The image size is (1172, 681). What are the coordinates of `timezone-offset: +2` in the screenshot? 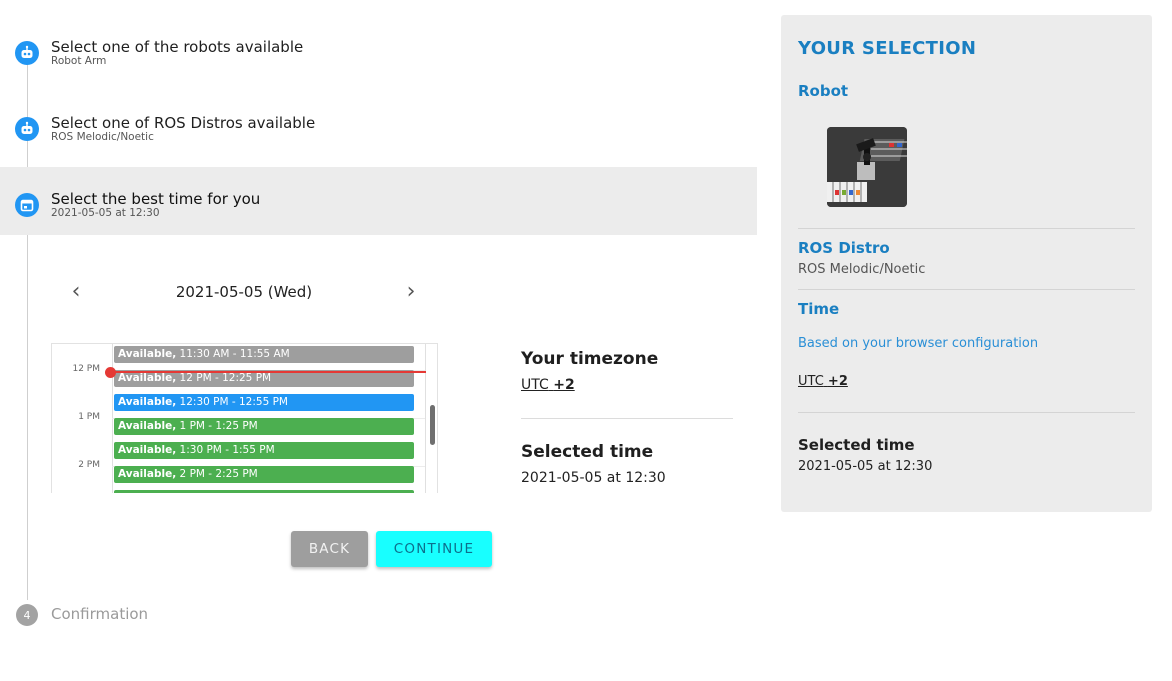 It's located at (564, 385).